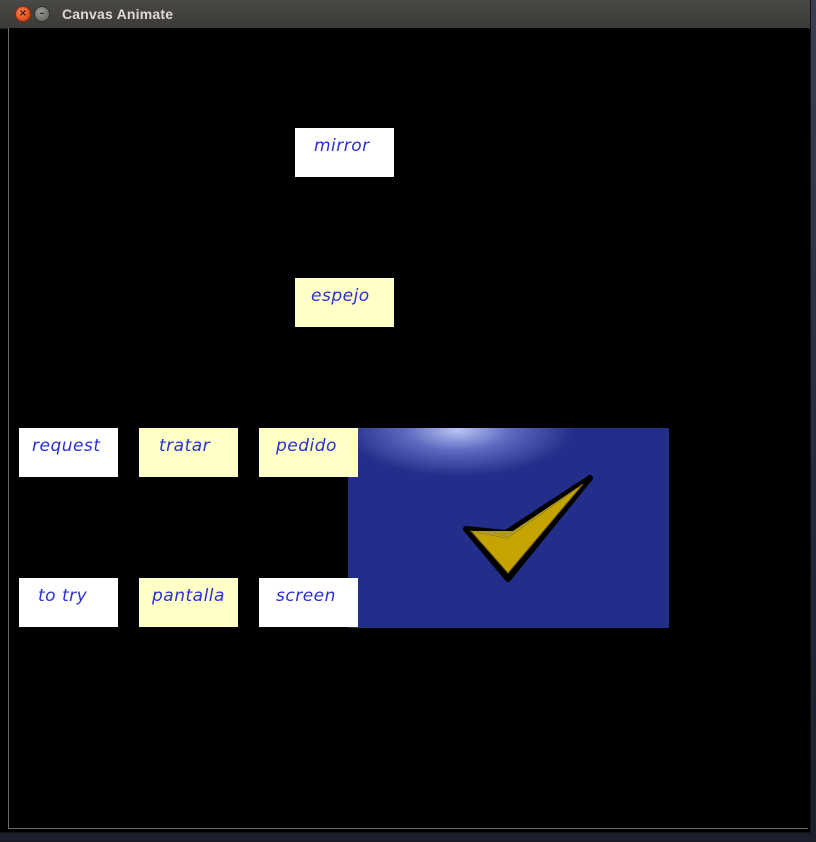 The height and width of the screenshot is (842, 816). I want to click on word-card-label: request, so click(66, 446).